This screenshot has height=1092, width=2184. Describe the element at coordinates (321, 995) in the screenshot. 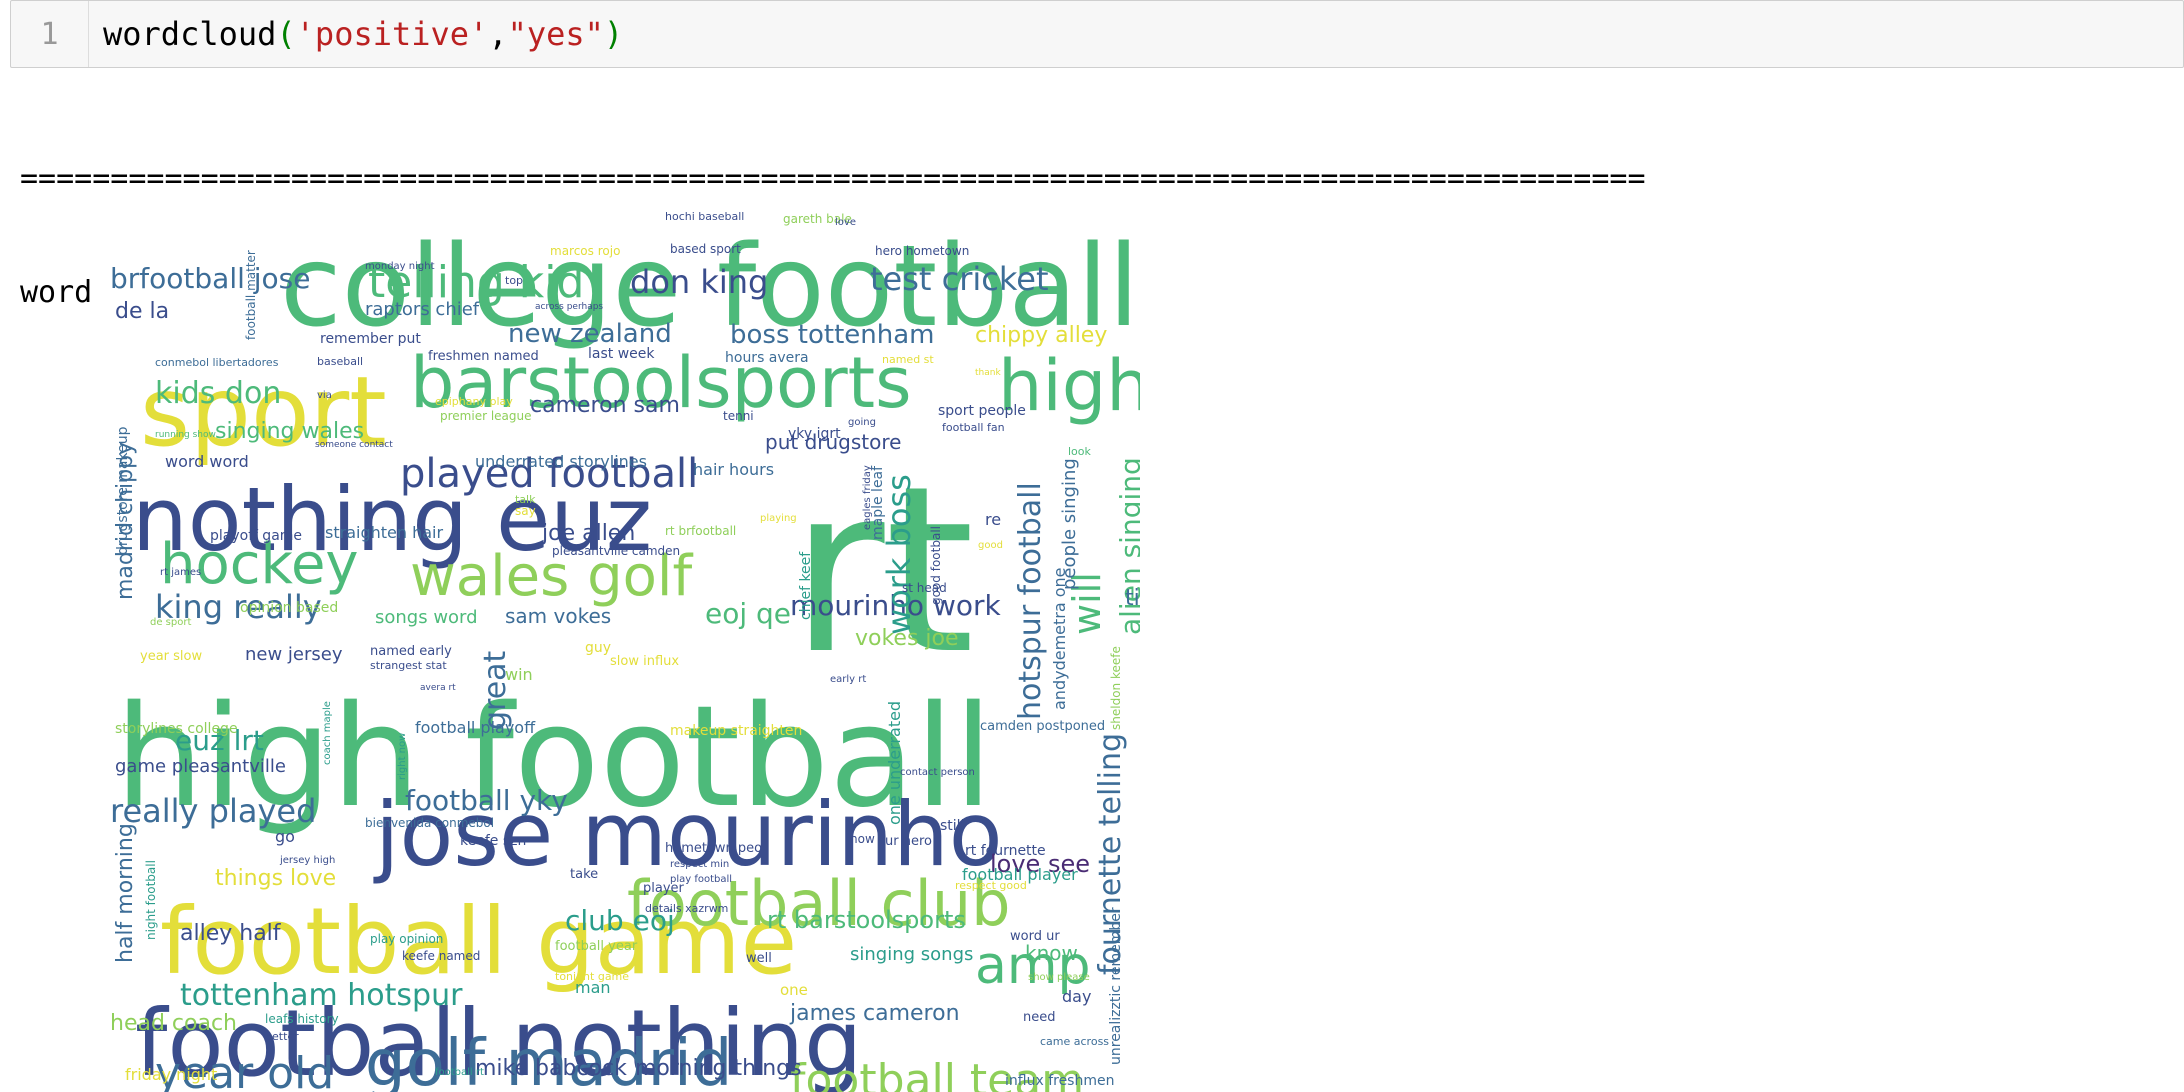

I see `wordcloud-word: tottenham hotspur` at that location.